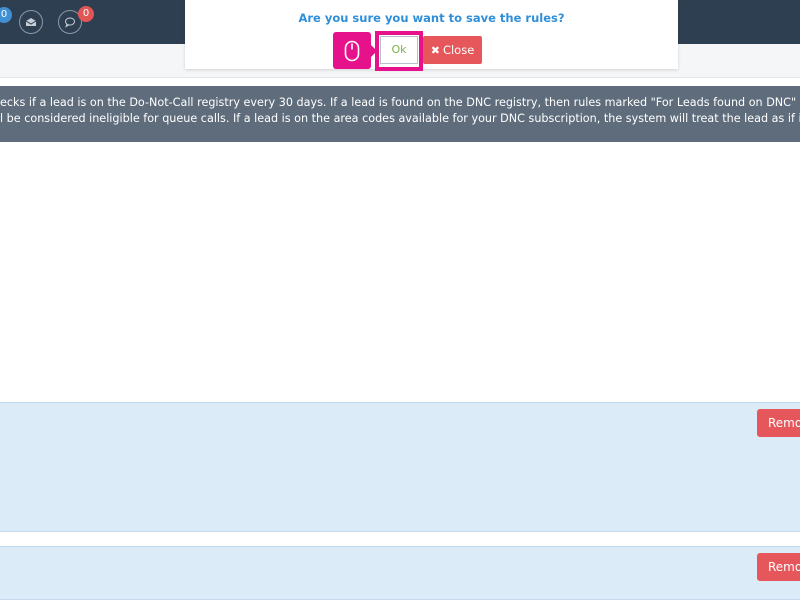 The height and width of the screenshot is (600, 800). Describe the element at coordinates (6, 15) in the screenshot. I see `notifications-badge: 0` at that location.